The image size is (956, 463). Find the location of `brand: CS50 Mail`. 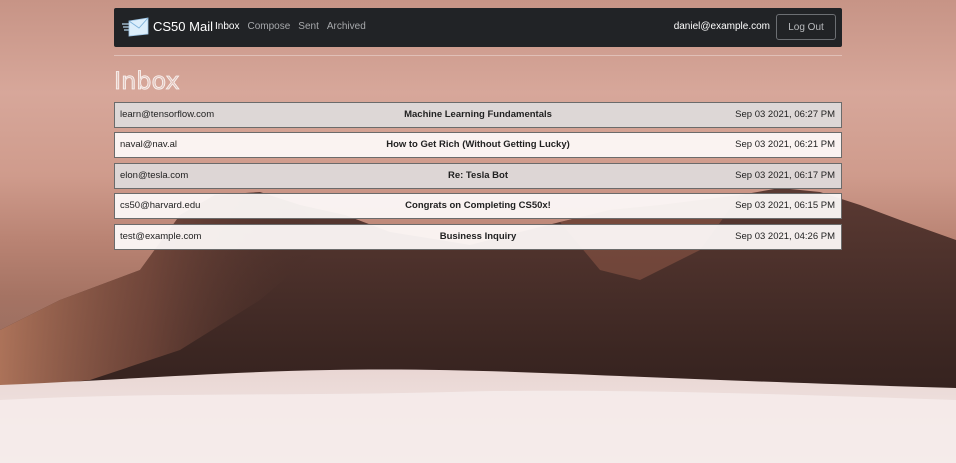

brand: CS50 Mail is located at coordinates (167, 27).